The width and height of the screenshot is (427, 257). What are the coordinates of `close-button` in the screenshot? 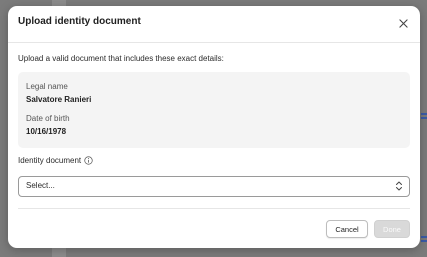 It's located at (403, 23).